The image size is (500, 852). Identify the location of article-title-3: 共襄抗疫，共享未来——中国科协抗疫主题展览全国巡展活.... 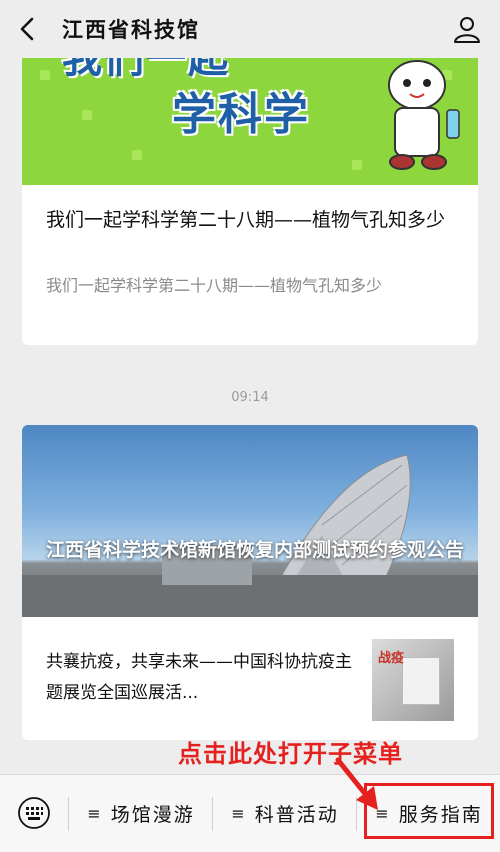
(206, 678).